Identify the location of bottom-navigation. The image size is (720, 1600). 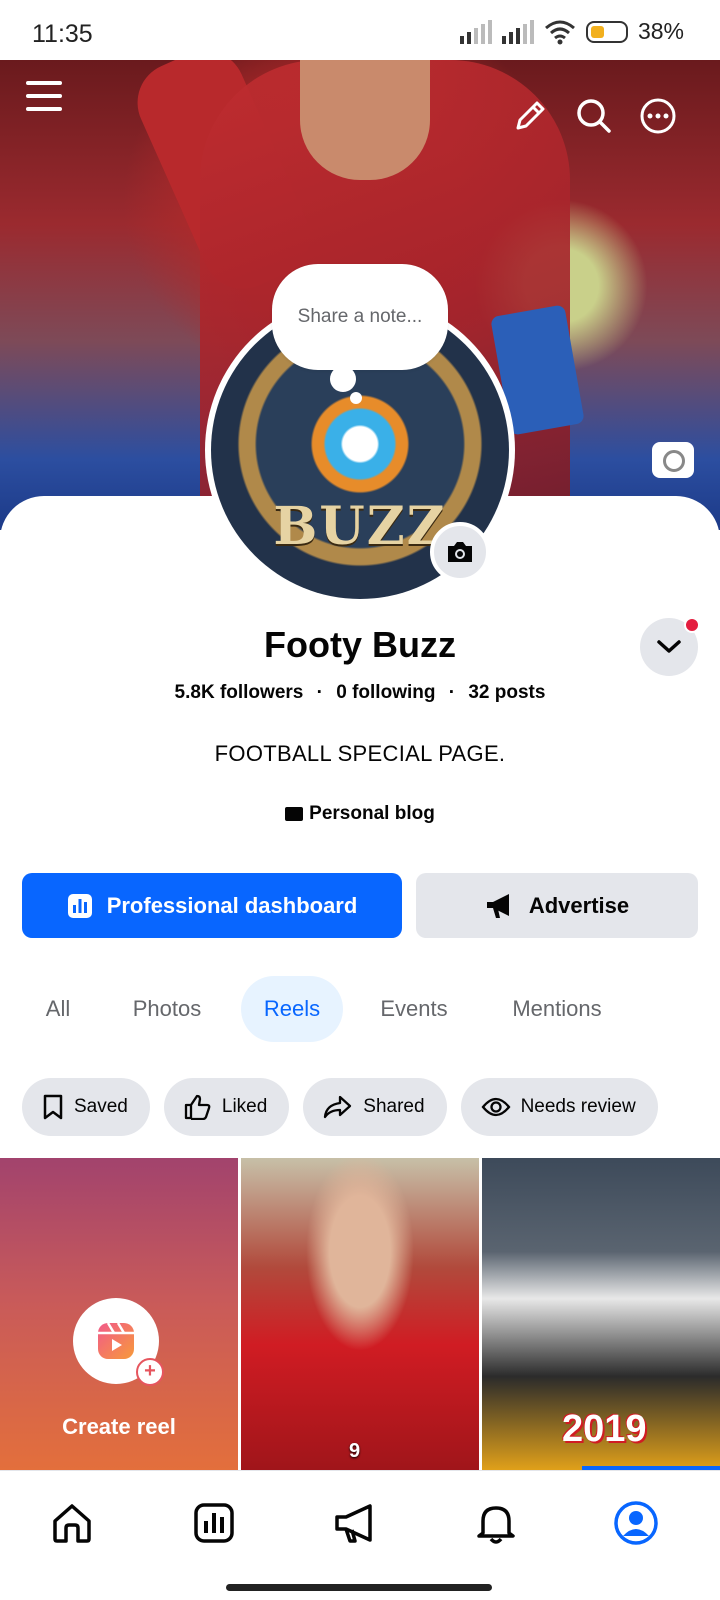
(360, 1523).